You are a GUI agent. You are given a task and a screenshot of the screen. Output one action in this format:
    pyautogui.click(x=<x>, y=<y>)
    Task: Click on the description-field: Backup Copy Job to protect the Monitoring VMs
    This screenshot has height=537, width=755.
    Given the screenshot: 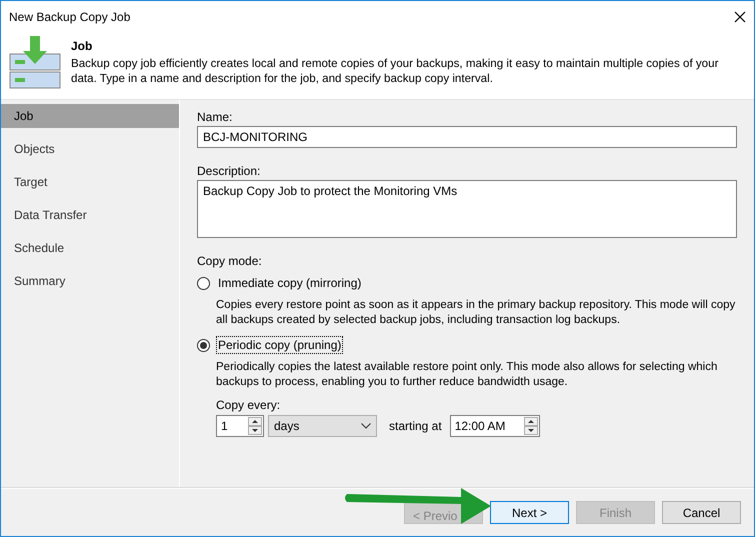 What is the action you would take?
    pyautogui.click(x=467, y=209)
    